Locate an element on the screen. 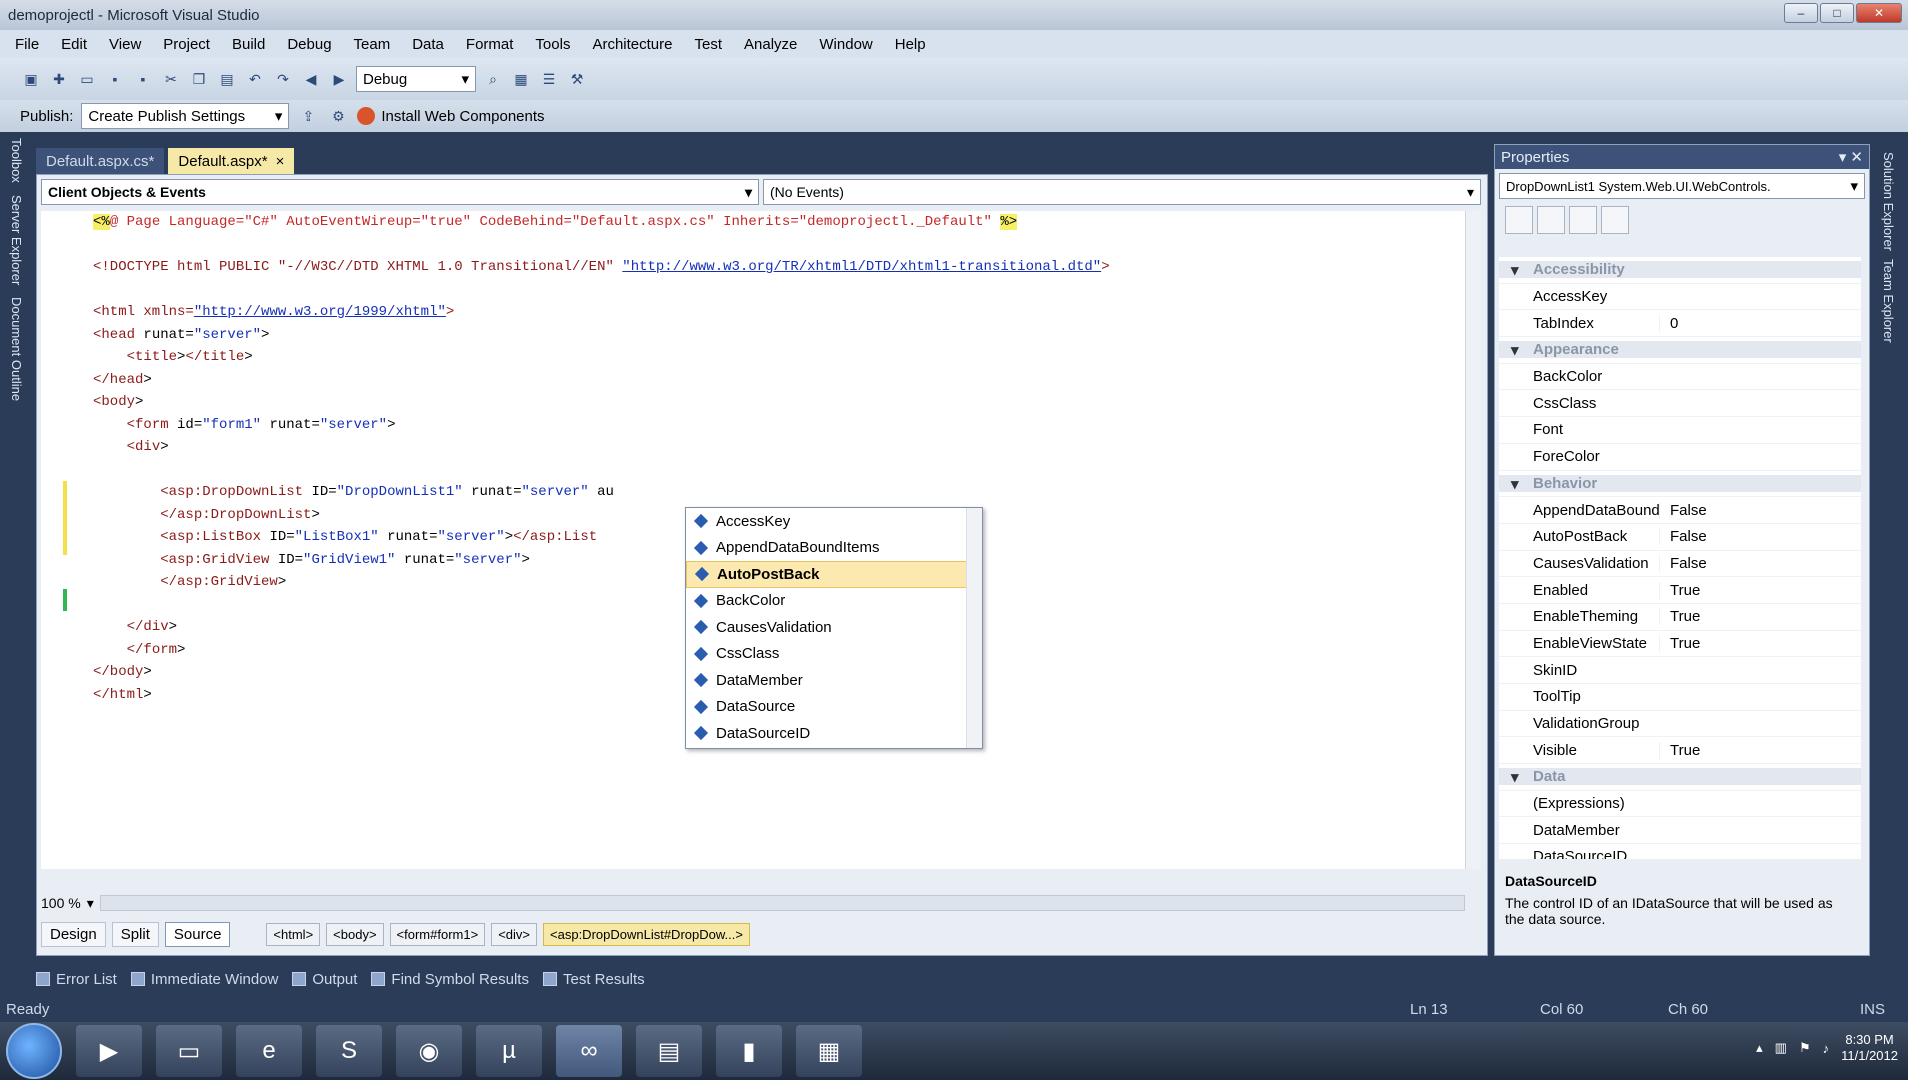 This screenshot has width=1908, height=1080. property-row: EnableViewState True is located at coordinates (1680, 644).